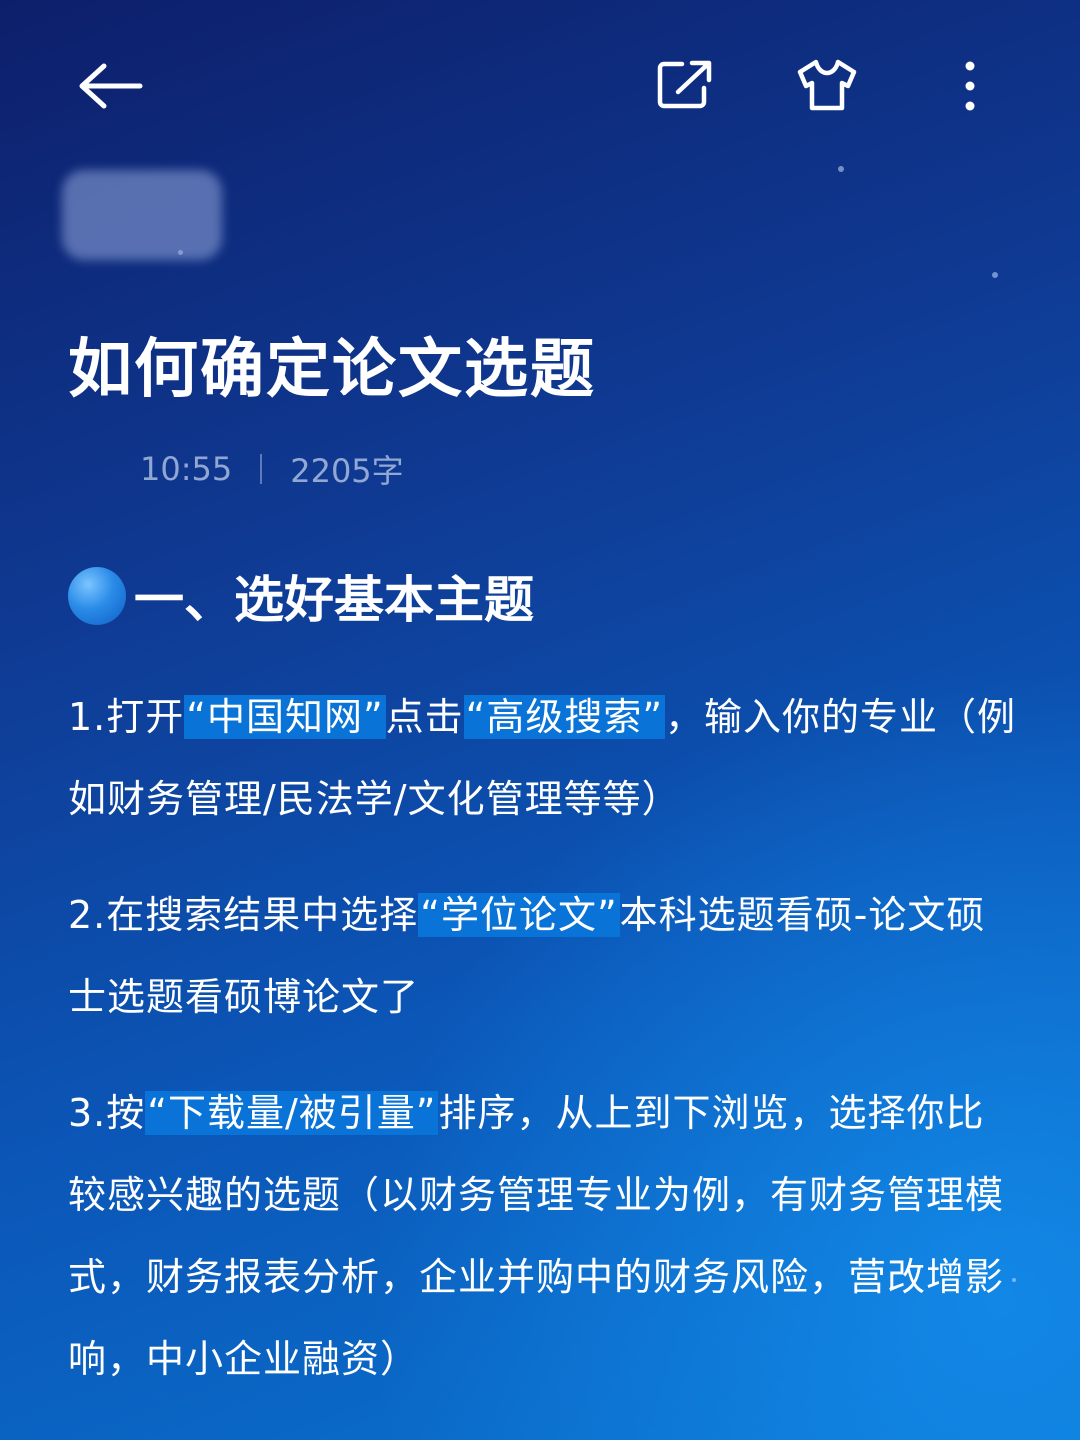  What do you see at coordinates (186, 469) in the screenshot?
I see `meta-time: 10:55` at bounding box center [186, 469].